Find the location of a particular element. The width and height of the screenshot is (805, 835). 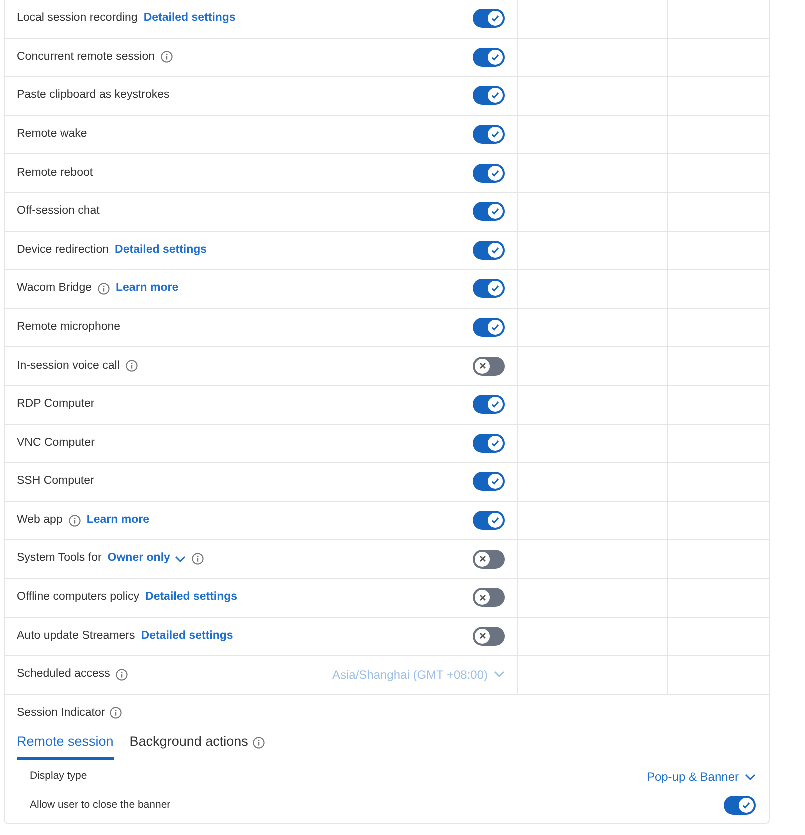

setting-label: Allow user to close the banner is located at coordinates (100, 805).